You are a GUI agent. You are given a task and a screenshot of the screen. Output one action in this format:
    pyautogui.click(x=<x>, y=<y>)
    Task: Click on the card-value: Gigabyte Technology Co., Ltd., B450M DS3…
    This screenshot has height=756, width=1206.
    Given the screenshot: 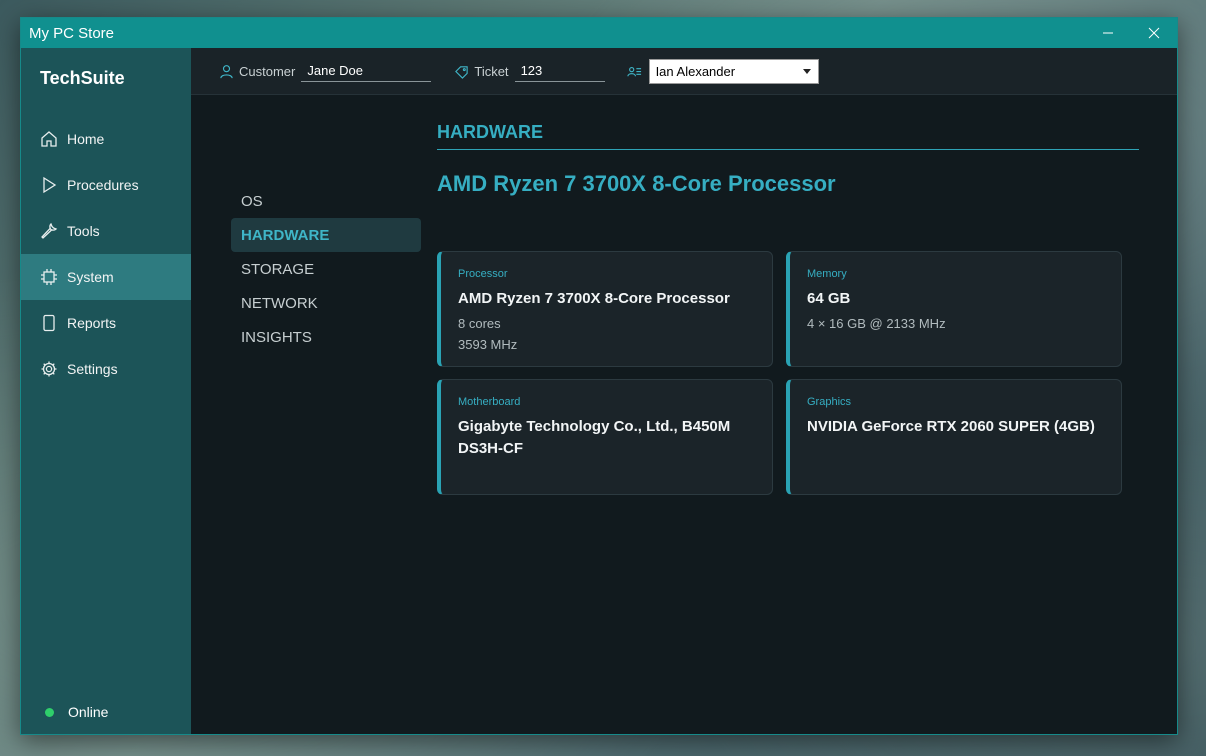 What is the action you would take?
    pyautogui.click(x=594, y=437)
    